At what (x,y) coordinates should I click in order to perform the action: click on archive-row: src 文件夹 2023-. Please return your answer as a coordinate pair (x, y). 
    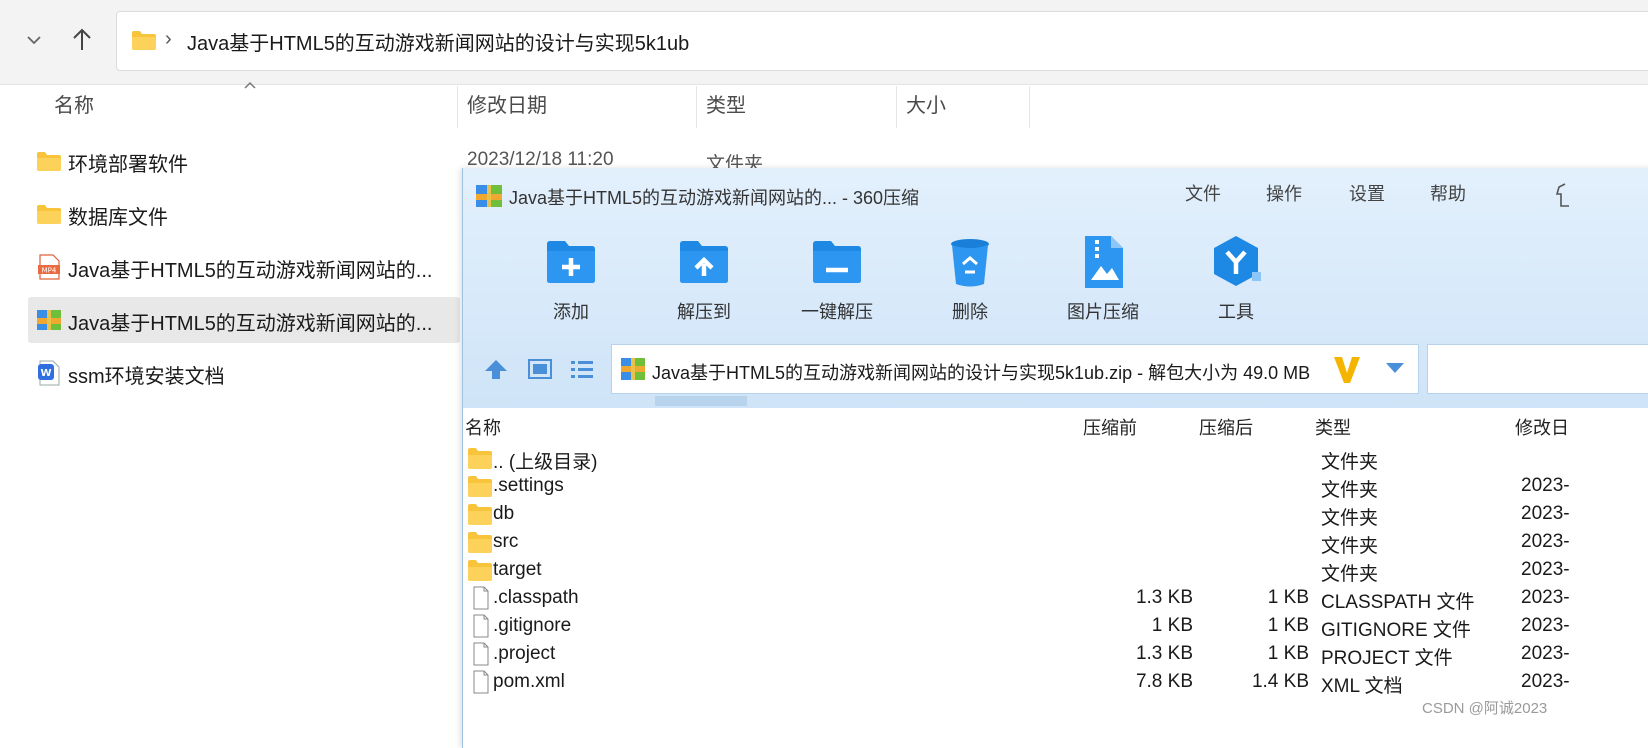
    Looking at the image, I should click on (1055, 542).